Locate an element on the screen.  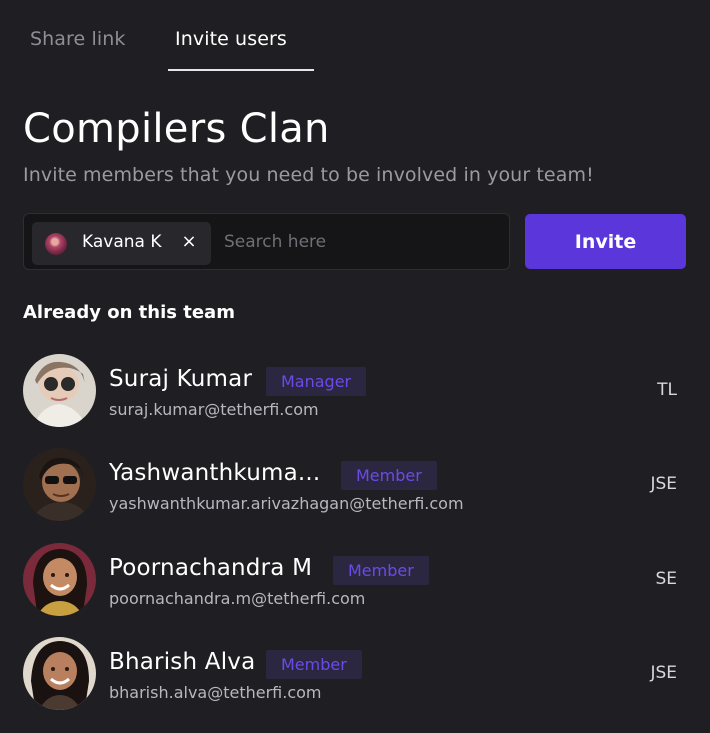
invite-search-box: Kavana K × is located at coordinates (266, 241).